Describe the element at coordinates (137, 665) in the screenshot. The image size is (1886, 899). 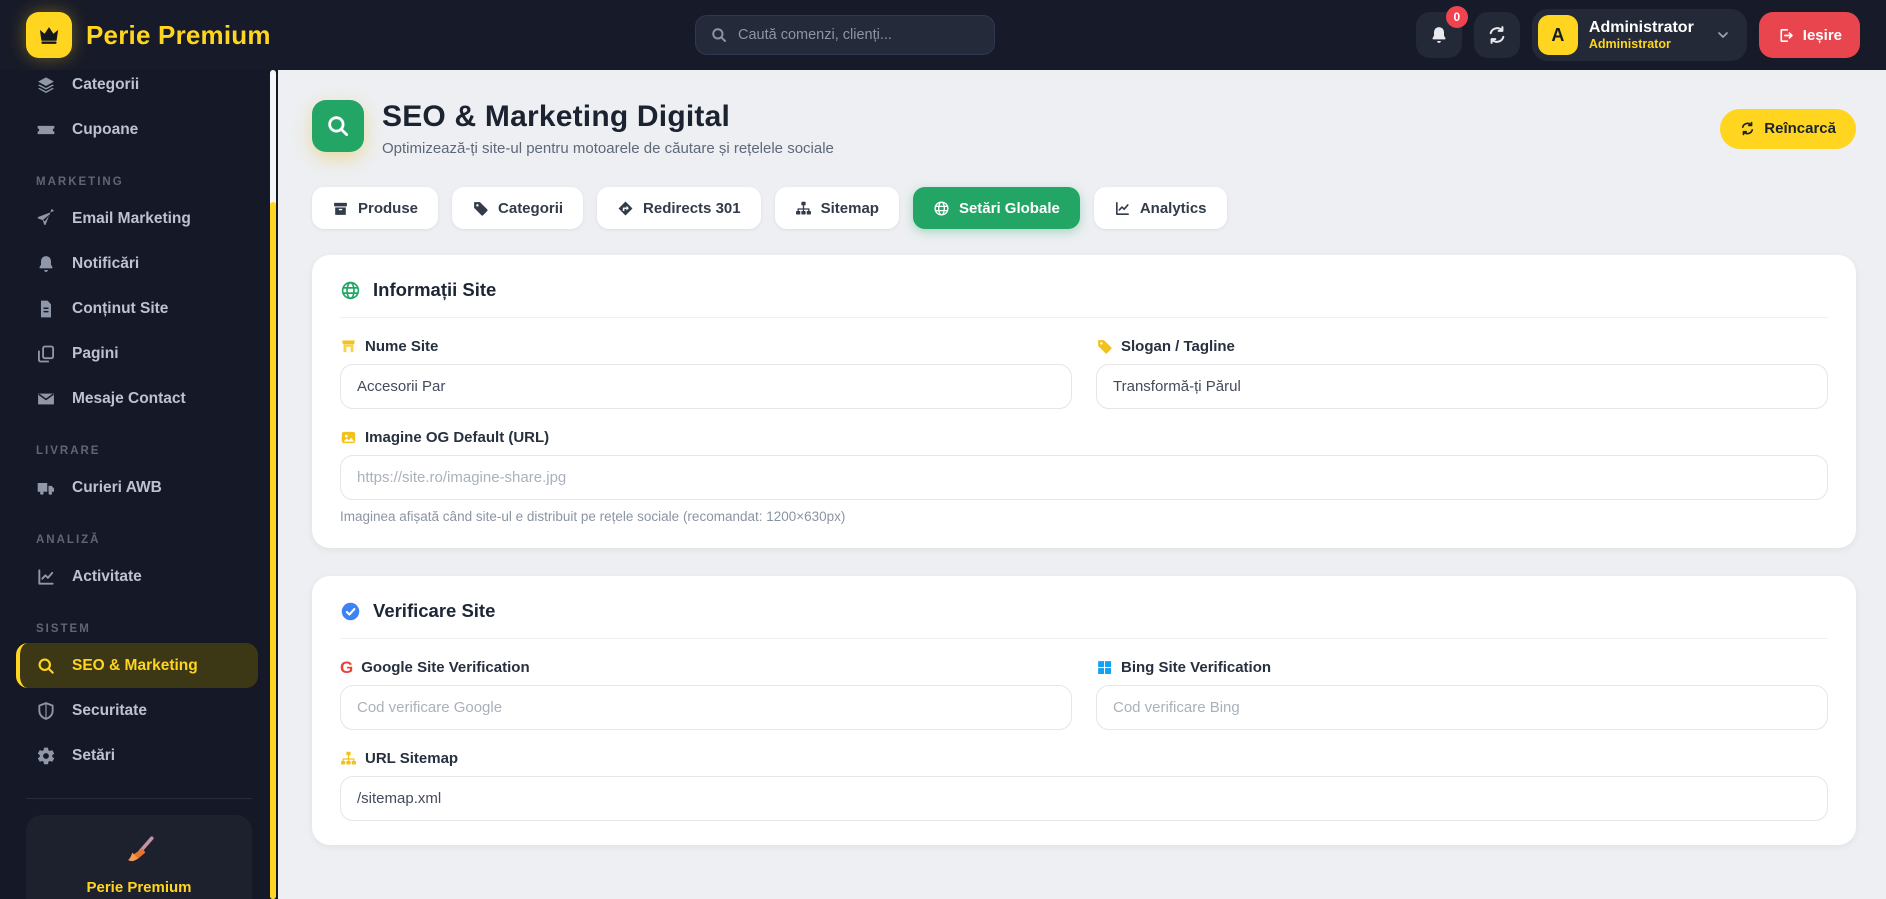
I see `sidebar-item-seo-marketing: SEO & Marketing` at that location.